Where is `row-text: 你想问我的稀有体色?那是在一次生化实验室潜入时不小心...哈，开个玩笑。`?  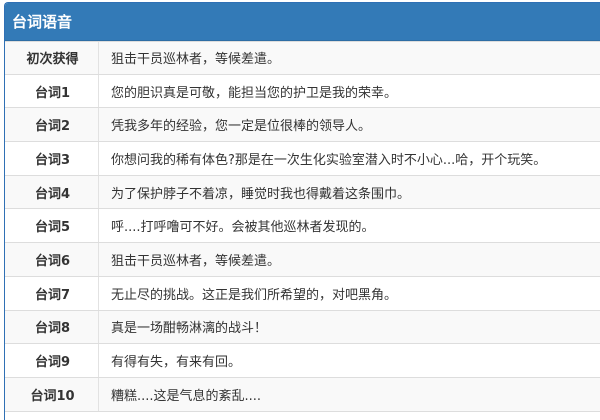 row-text: 你想问我的稀有体色?那是在一次生化实验室潜入时不小心...哈，开个玩笑。 is located at coordinates (329, 160).